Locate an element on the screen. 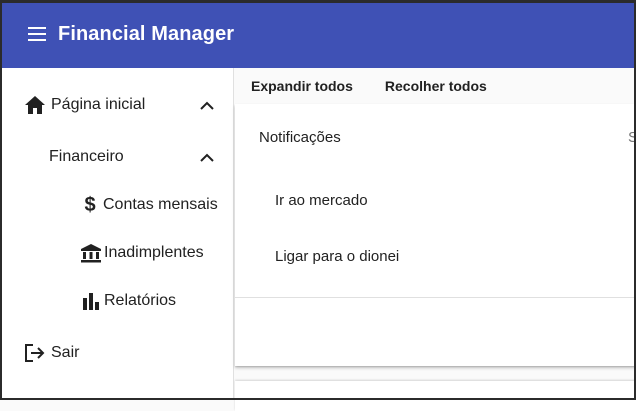 Image resolution: width=636 pixels, height=411 pixels. sidebar-item-label: Contas mensais is located at coordinates (160, 204).